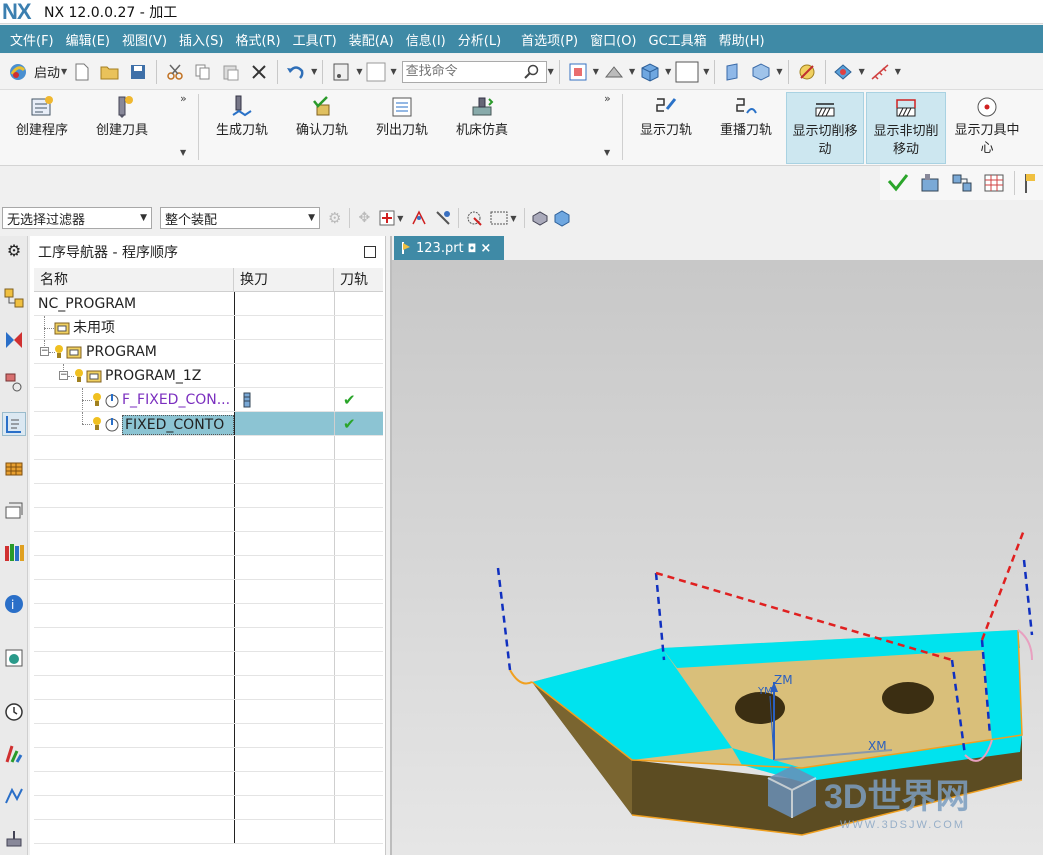 Image resolution: width=1043 pixels, height=855 pixels. I want to click on table-row-selected: FIXED_CONTO ✔, so click(208, 424).